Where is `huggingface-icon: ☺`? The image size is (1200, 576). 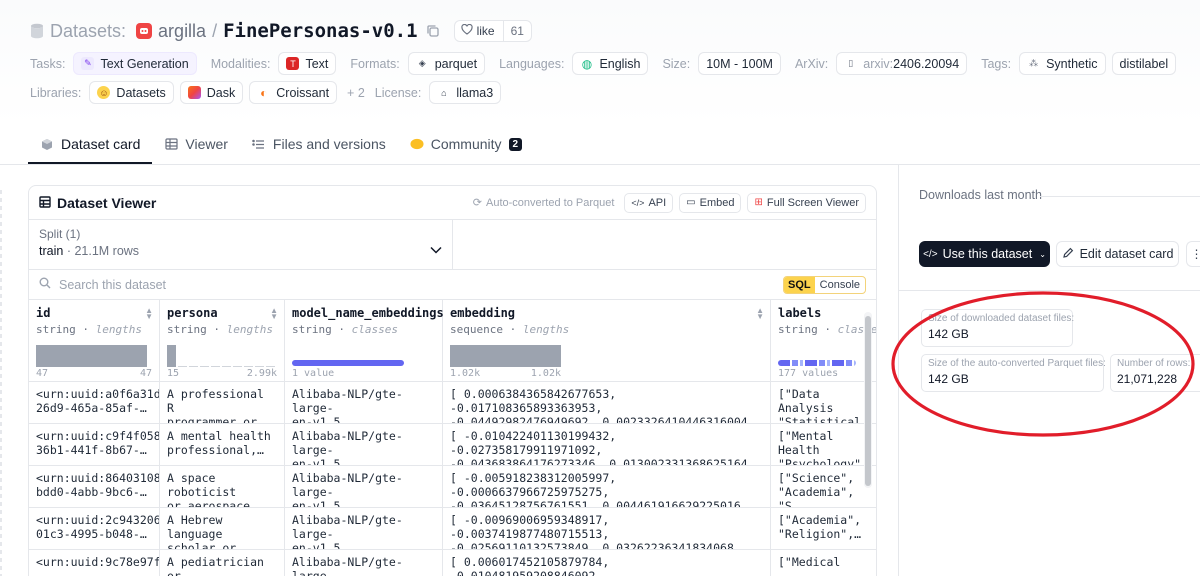
huggingface-icon: ☺ is located at coordinates (104, 92).